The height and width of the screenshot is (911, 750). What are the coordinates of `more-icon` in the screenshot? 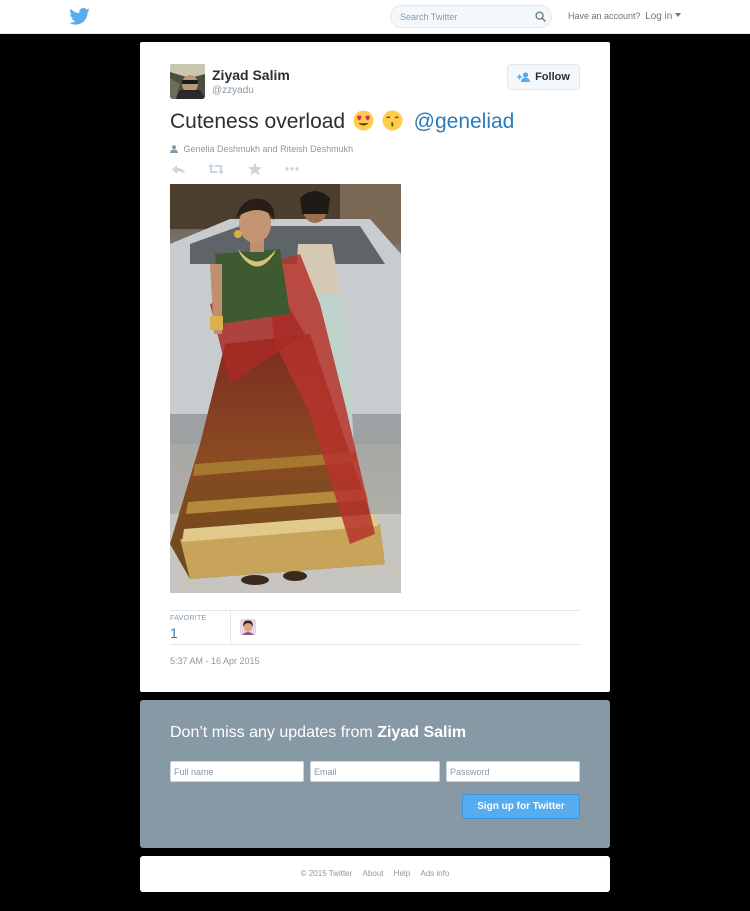 It's located at (292, 169).